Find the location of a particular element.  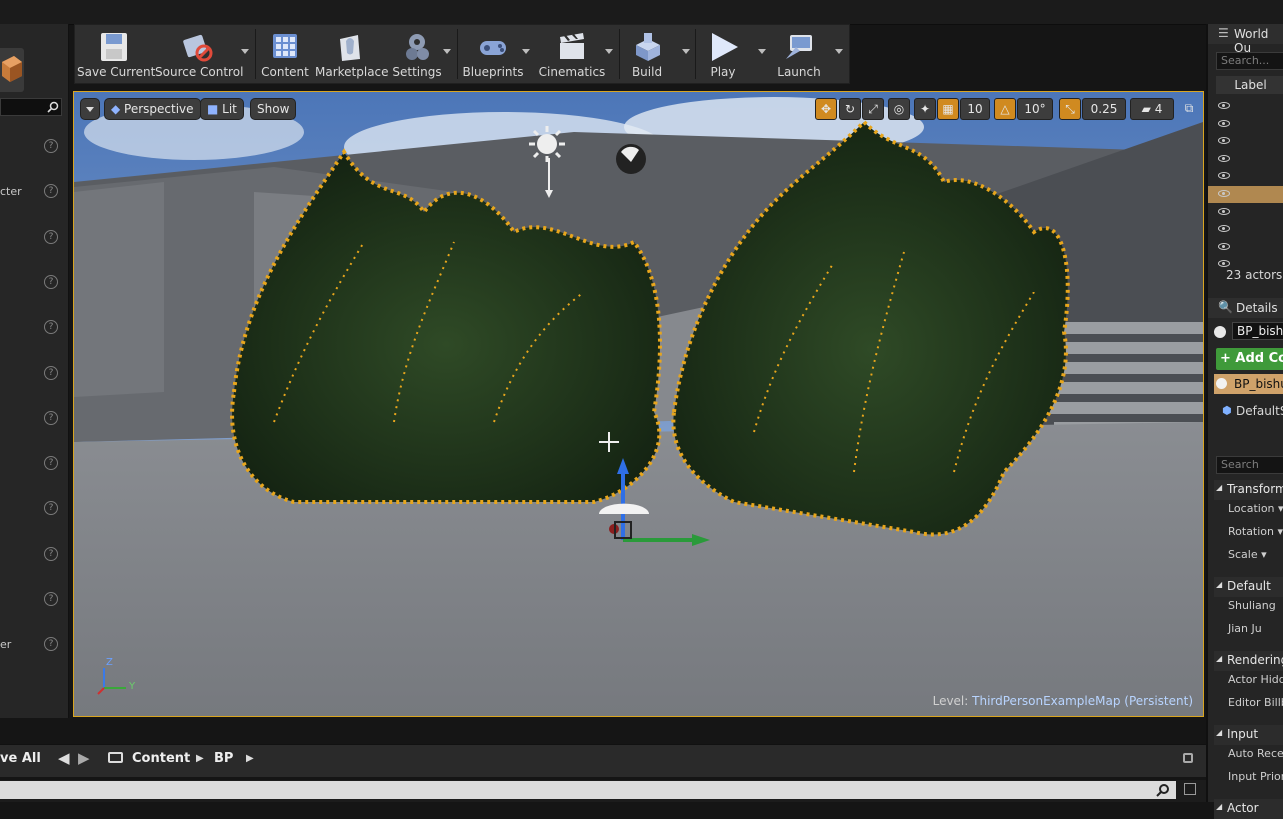

save-current-button: Save Current is located at coordinates (116, 54).